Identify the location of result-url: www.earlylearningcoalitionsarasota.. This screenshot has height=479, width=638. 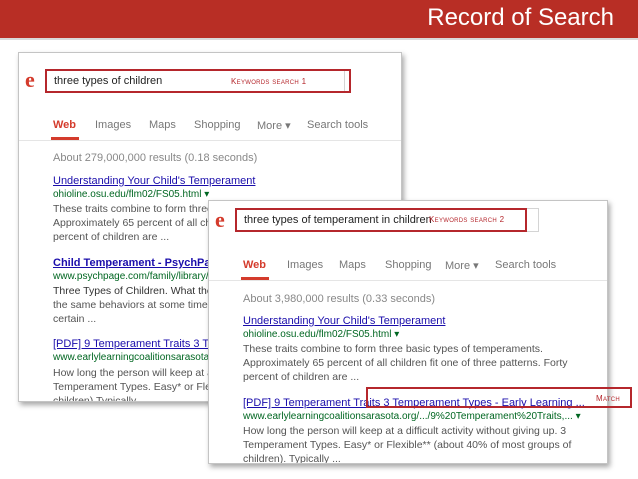
(132, 357).